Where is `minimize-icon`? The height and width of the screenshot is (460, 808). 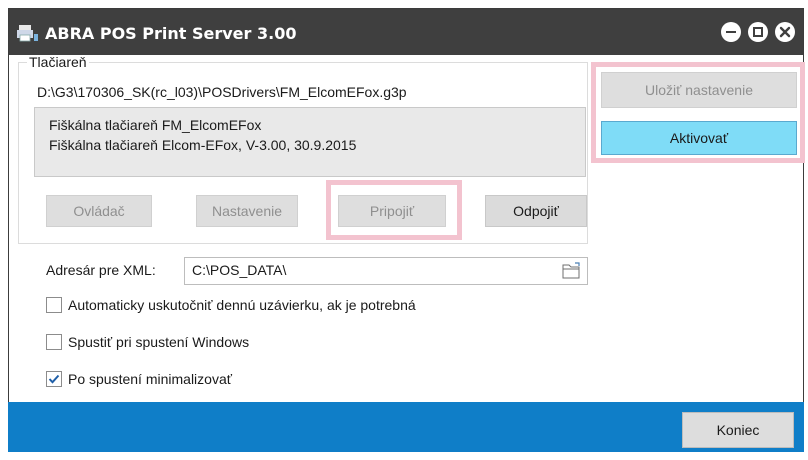 minimize-icon is located at coordinates (731, 32).